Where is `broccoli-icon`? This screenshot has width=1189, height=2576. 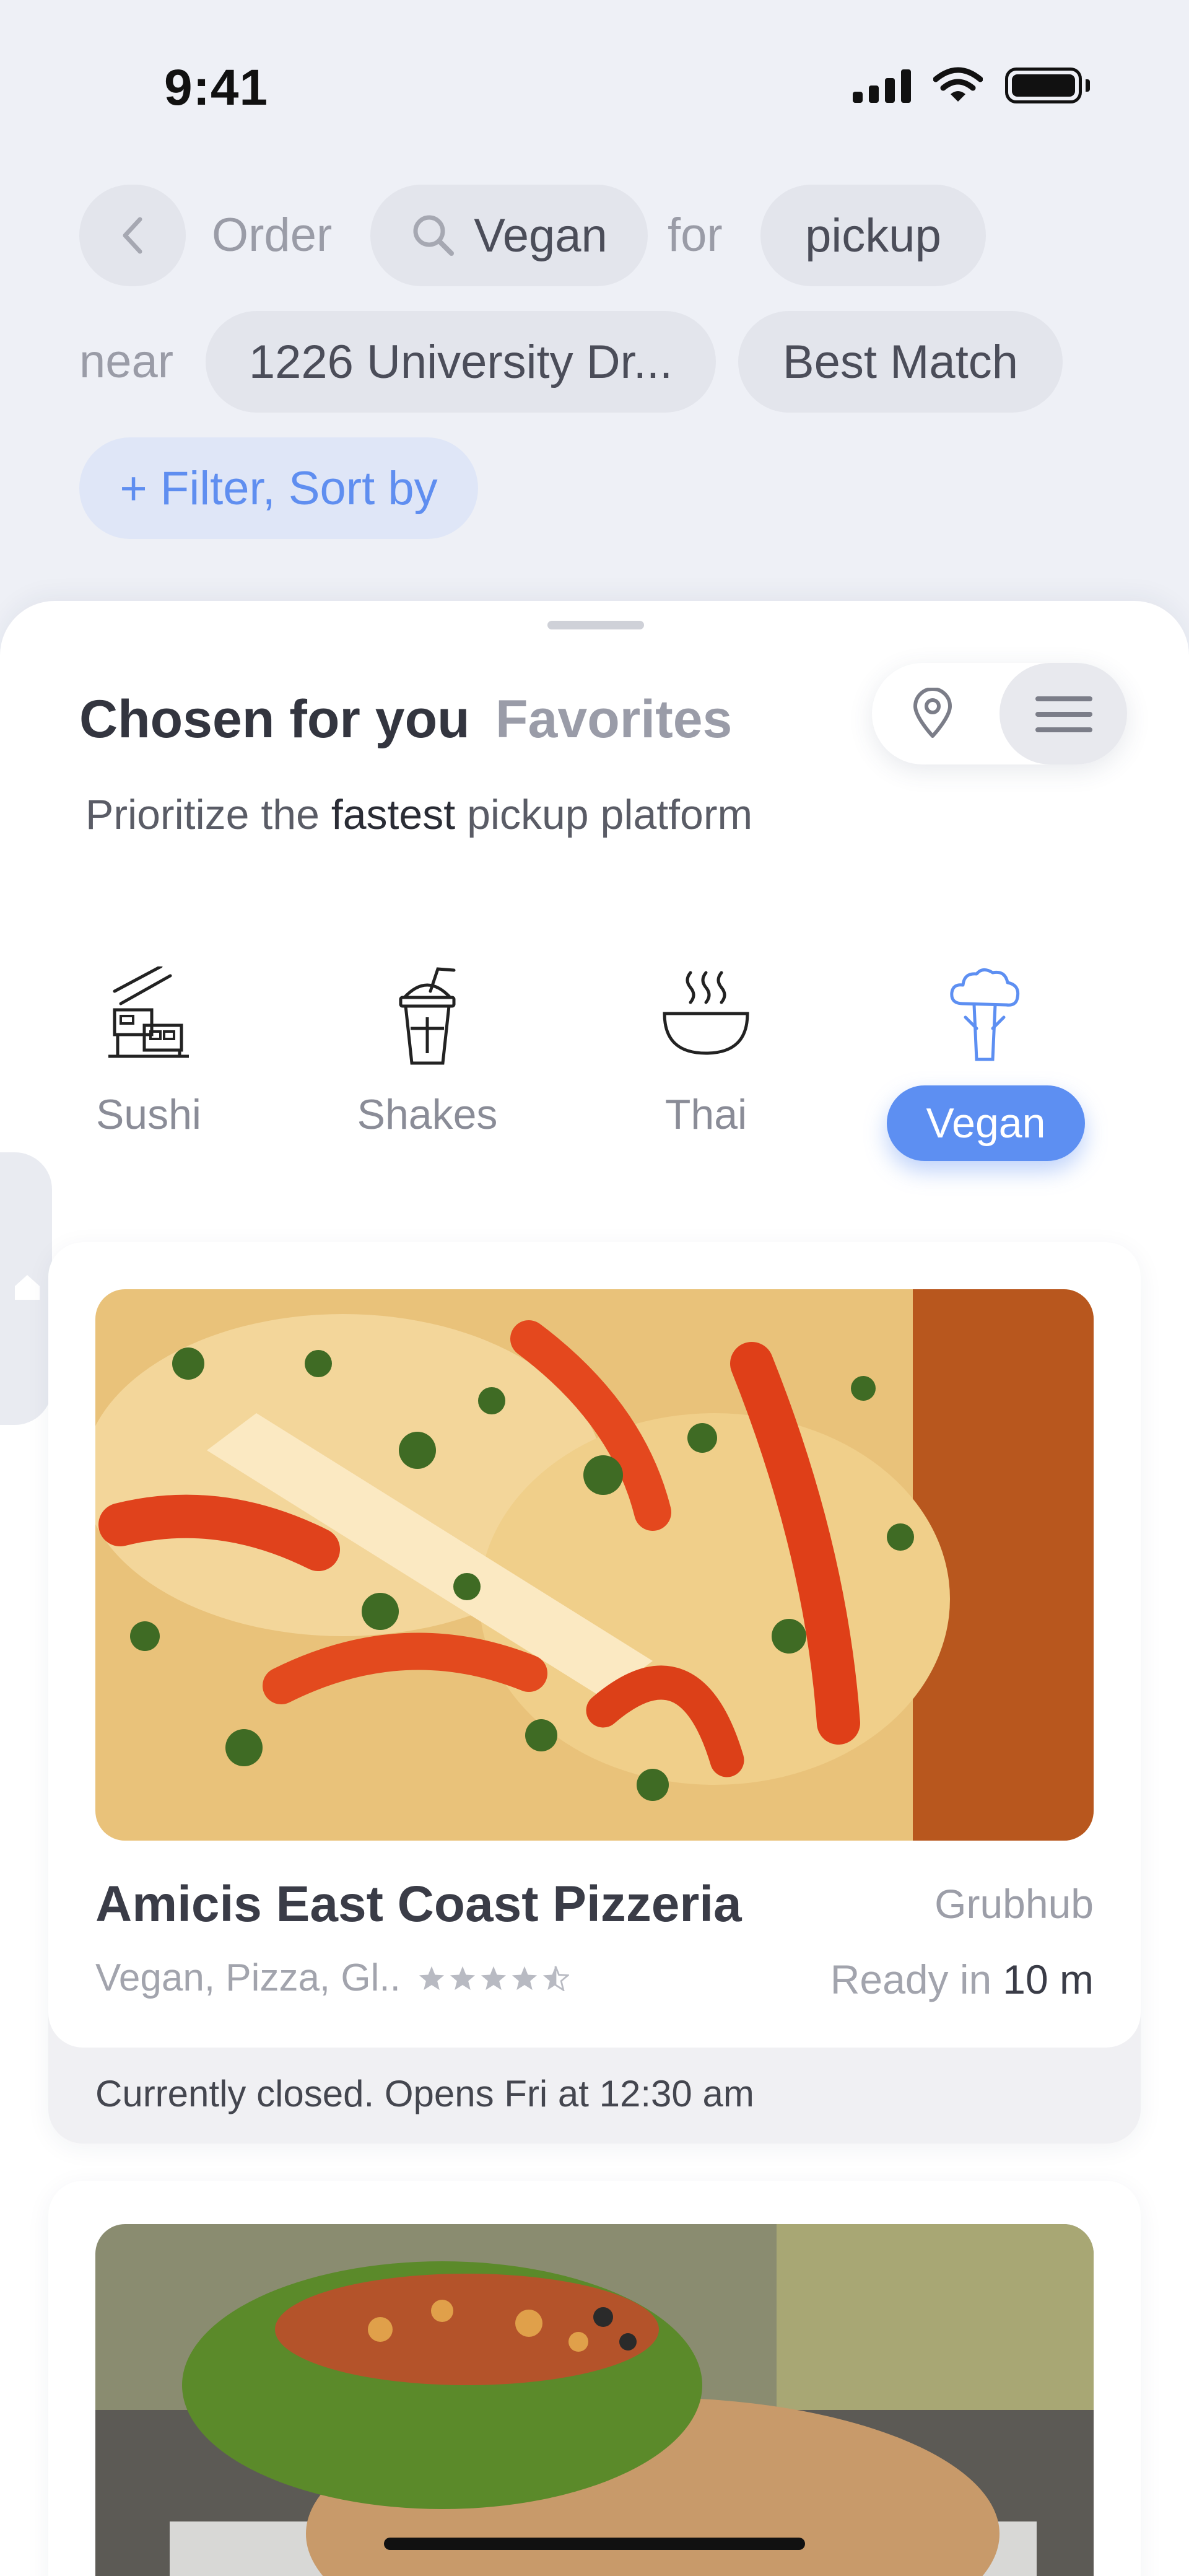
broccoli-icon is located at coordinates (985, 1014).